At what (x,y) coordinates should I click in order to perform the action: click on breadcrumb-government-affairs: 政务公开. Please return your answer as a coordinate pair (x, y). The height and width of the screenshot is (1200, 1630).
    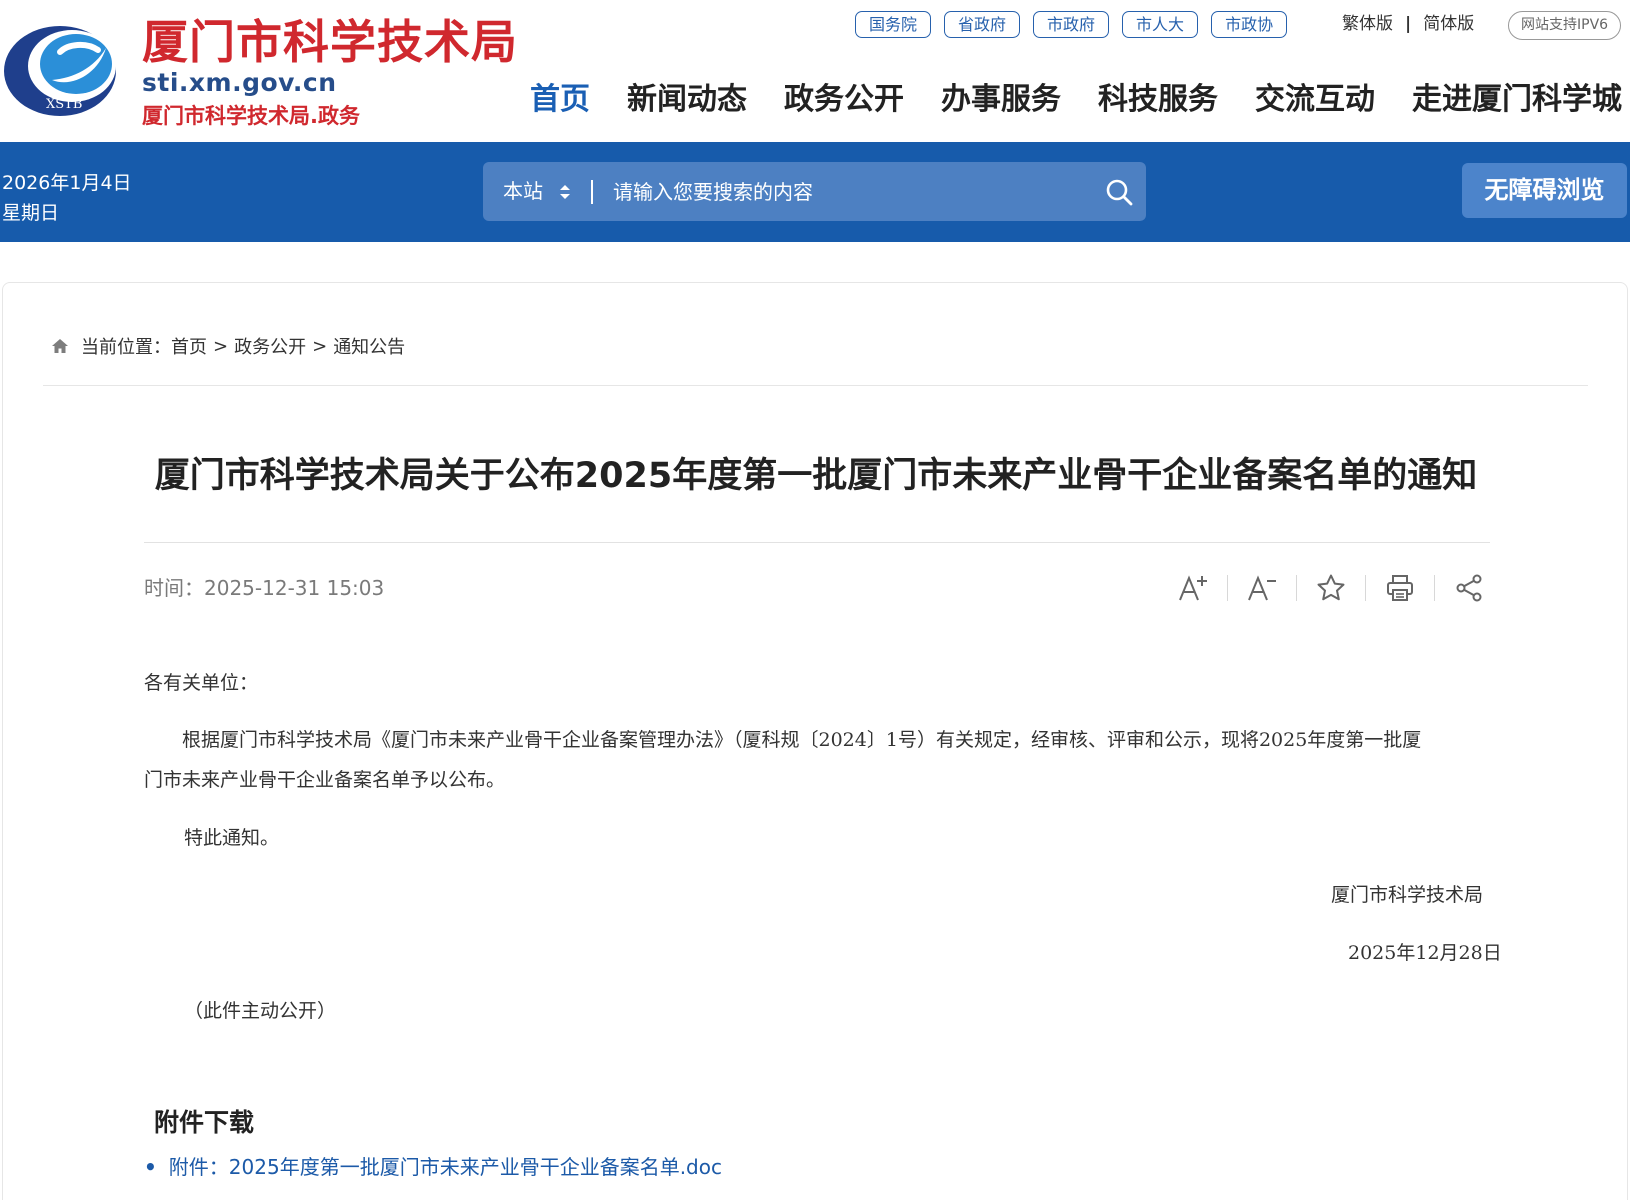
    Looking at the image, I should click on (270, 346).